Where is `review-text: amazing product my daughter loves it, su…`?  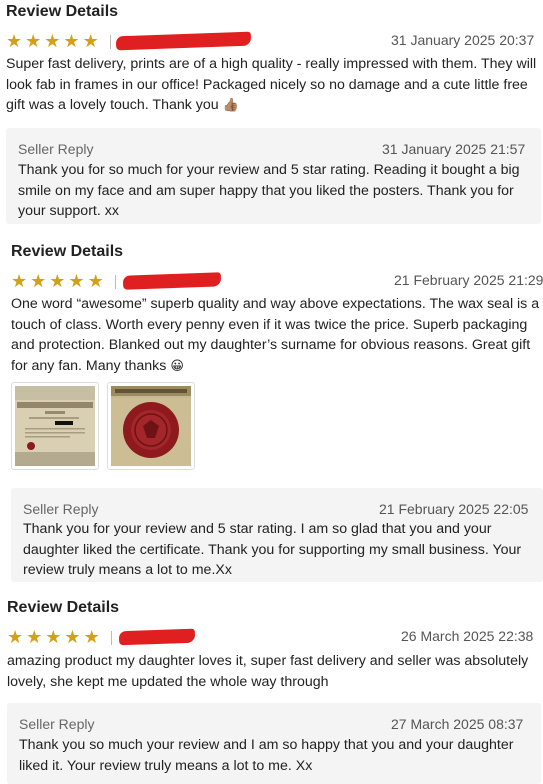 review-text: amazing product my daughter loves it, su… is located at coordinates (275, 671).